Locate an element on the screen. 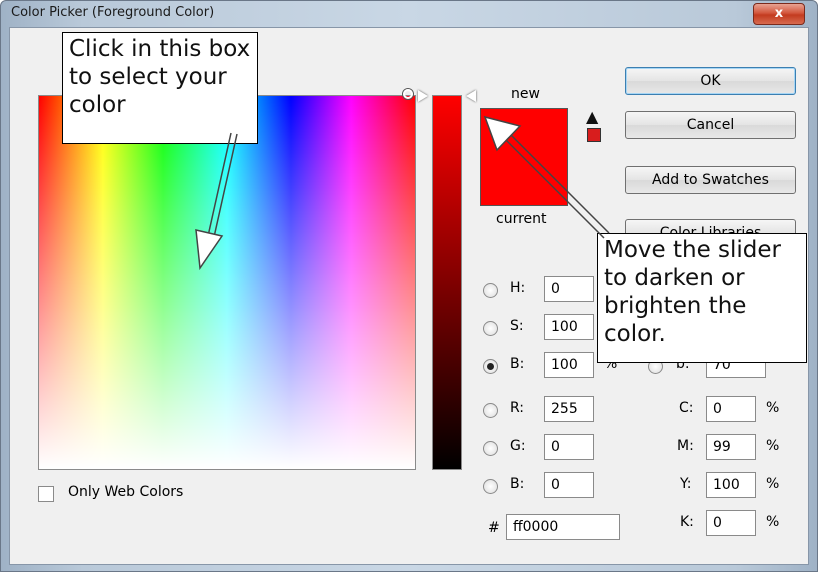 This screenshot has height=576, width=822. arrow-to-slider-icon is located at coordinates (546, 177).